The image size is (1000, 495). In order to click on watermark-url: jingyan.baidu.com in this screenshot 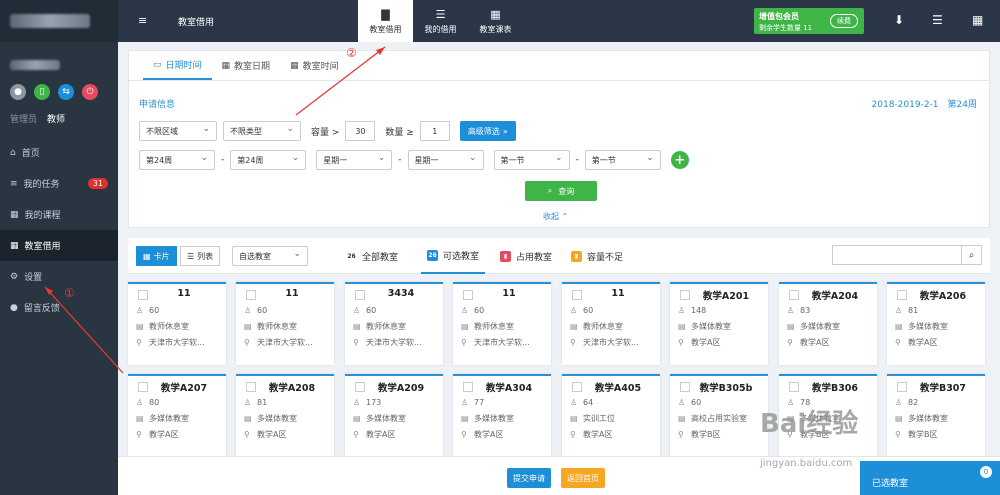, I will do `click(806, 463)`.